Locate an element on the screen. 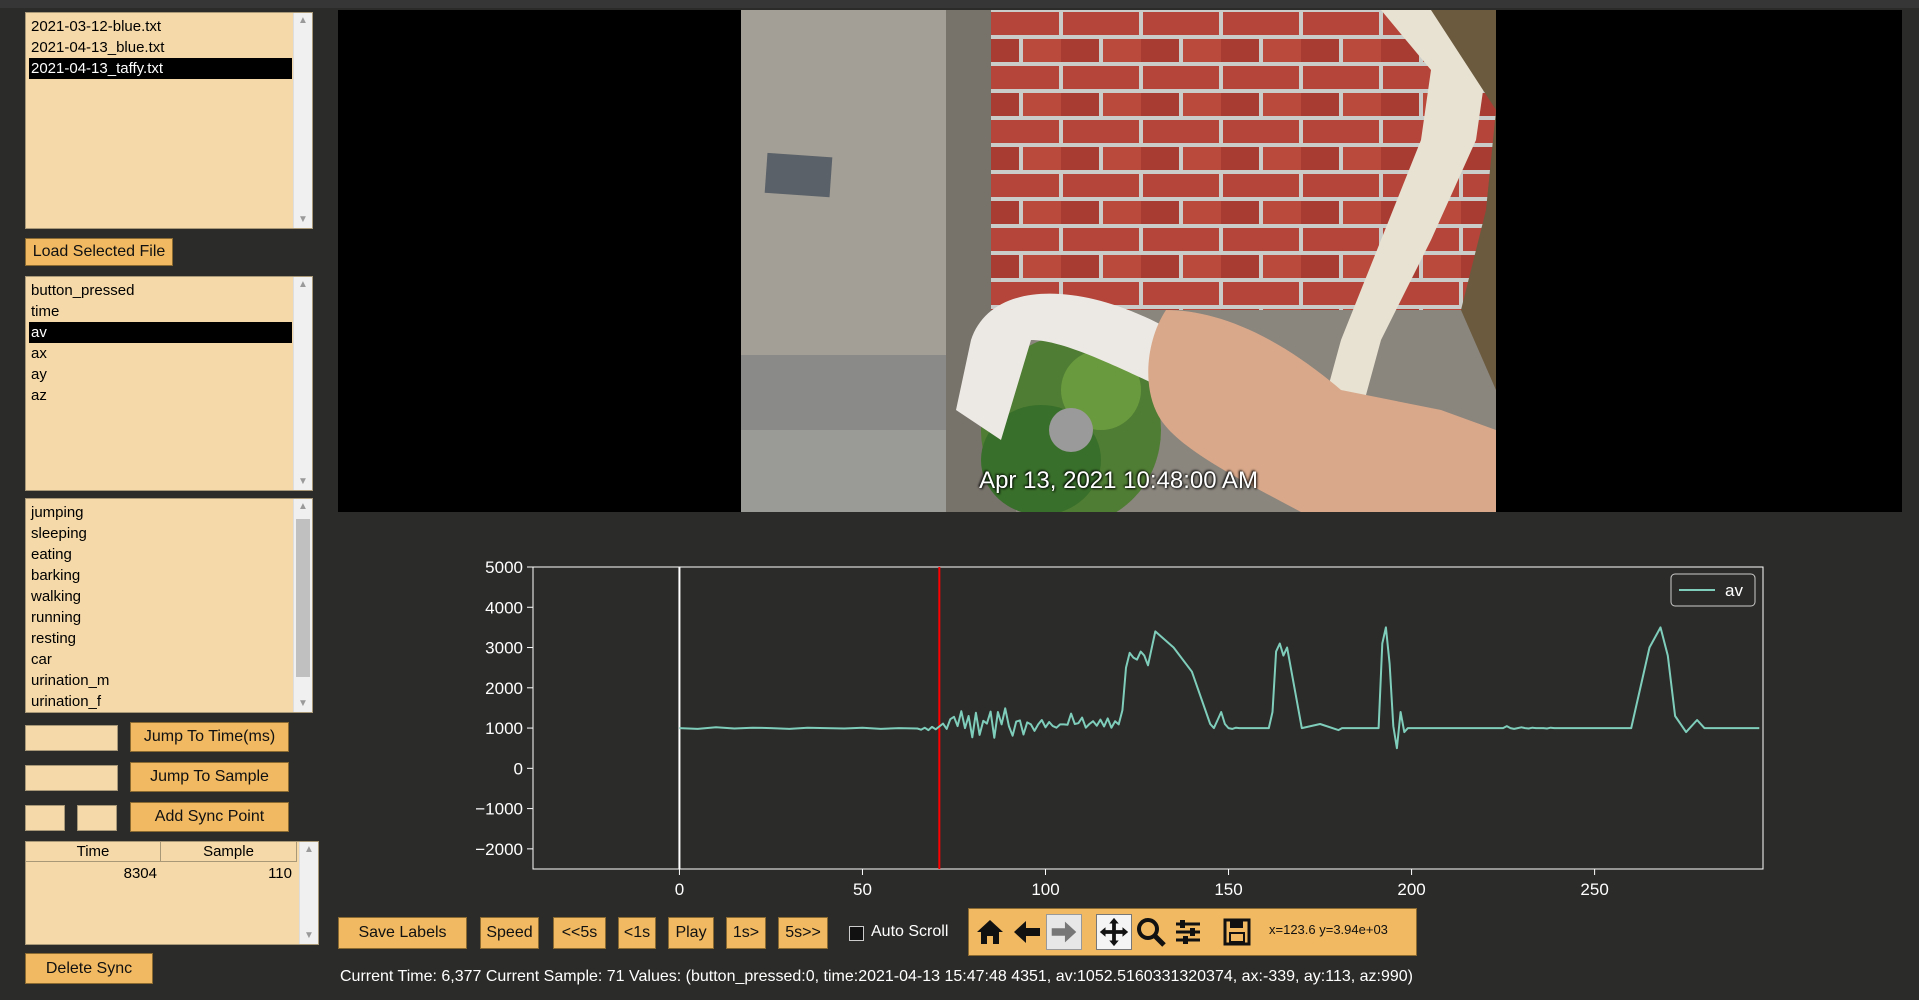  y-tick-label: −1000 is located at coordinates (499, 809).